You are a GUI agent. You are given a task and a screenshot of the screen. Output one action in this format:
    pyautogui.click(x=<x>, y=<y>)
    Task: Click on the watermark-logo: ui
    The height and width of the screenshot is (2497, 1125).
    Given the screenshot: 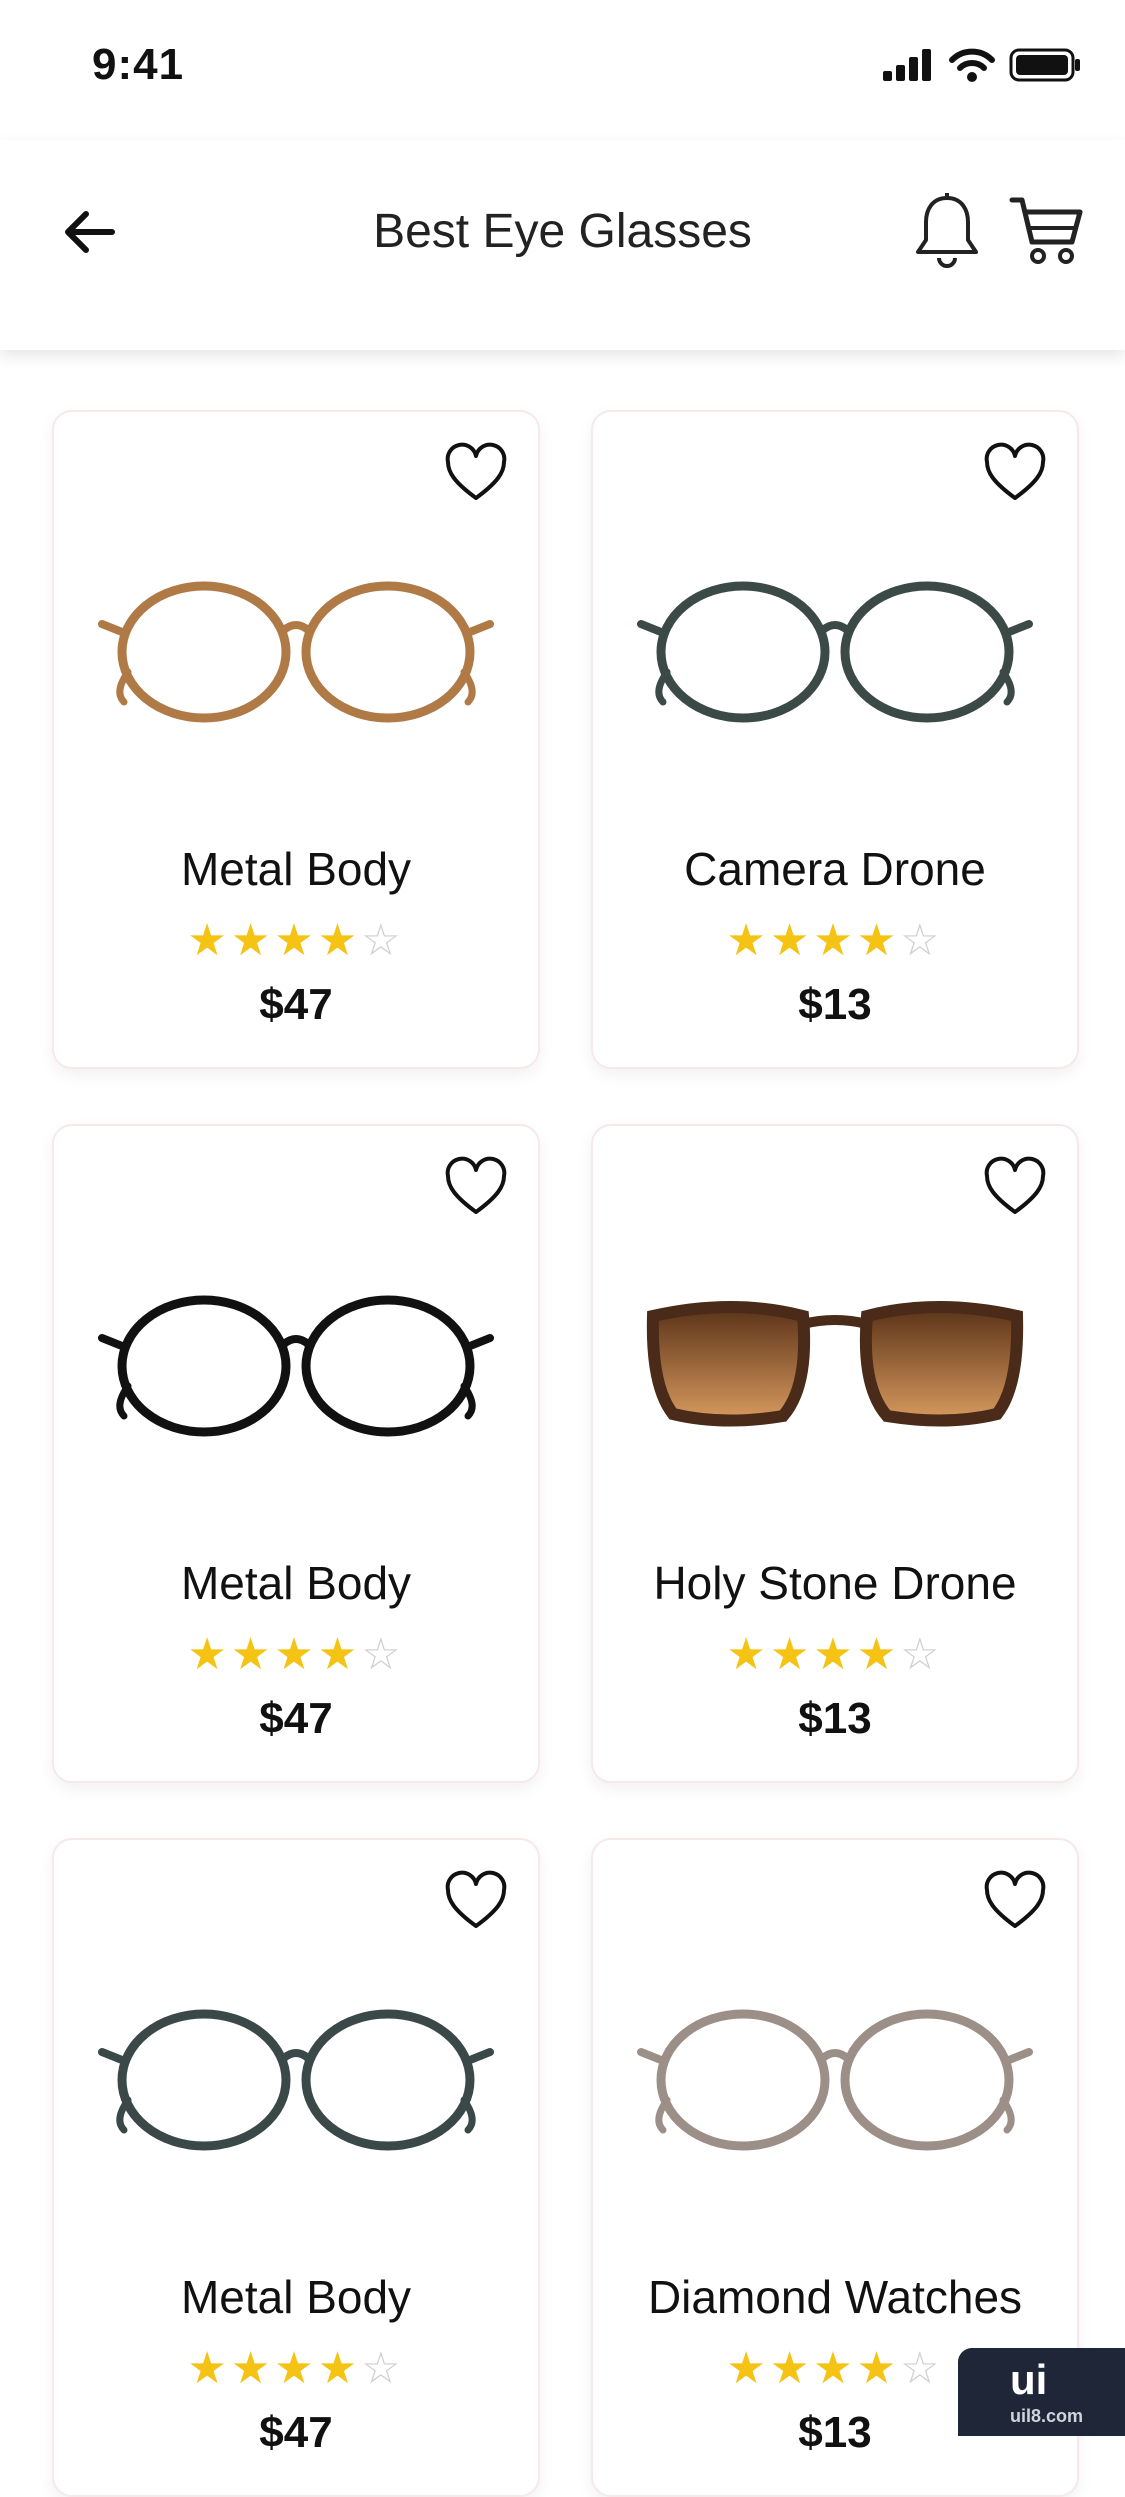 What is the action you would take?
    pyautogui.click(x=1029, y=2379)
    